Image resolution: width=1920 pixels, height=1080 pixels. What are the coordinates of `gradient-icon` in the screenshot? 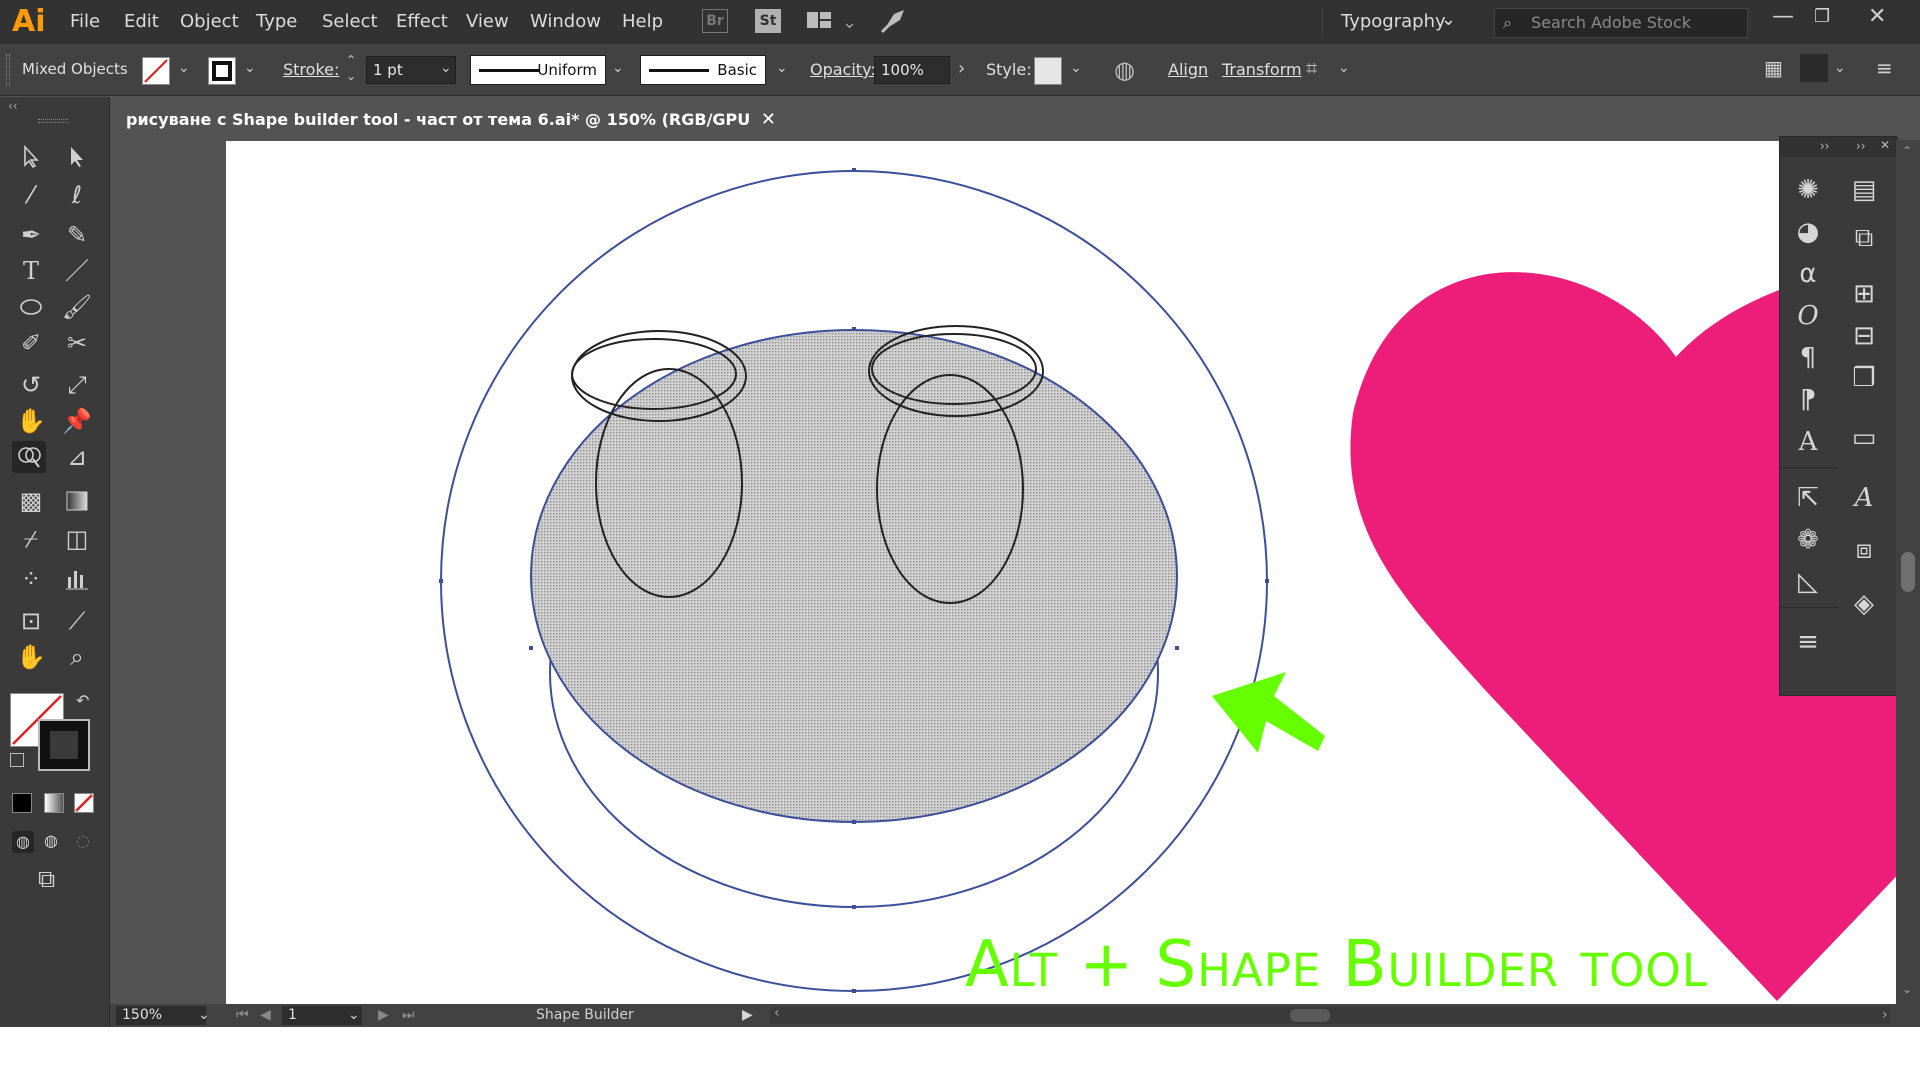 It's located at (77, 501).